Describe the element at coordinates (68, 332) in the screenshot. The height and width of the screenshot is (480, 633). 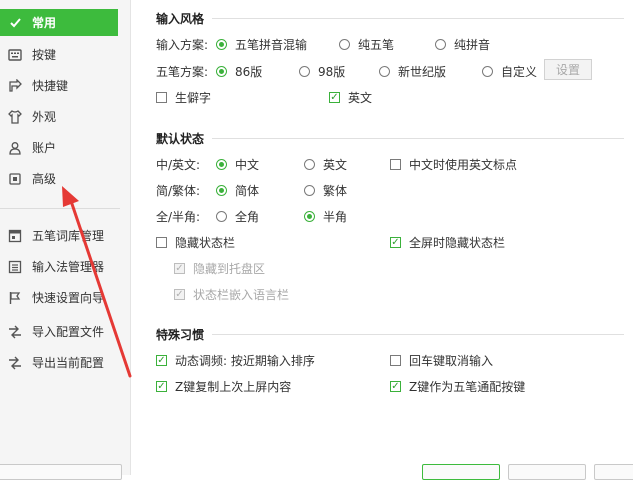
I see `sidebar-item-label: 导入配置文件` at that location.